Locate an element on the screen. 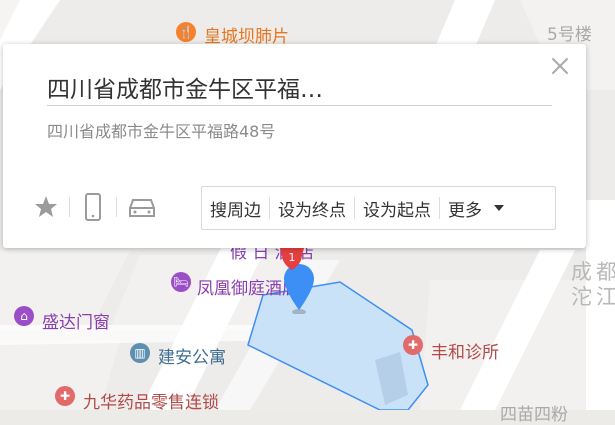  clinic-icon: ✚ is located at coordinates (413, 345).